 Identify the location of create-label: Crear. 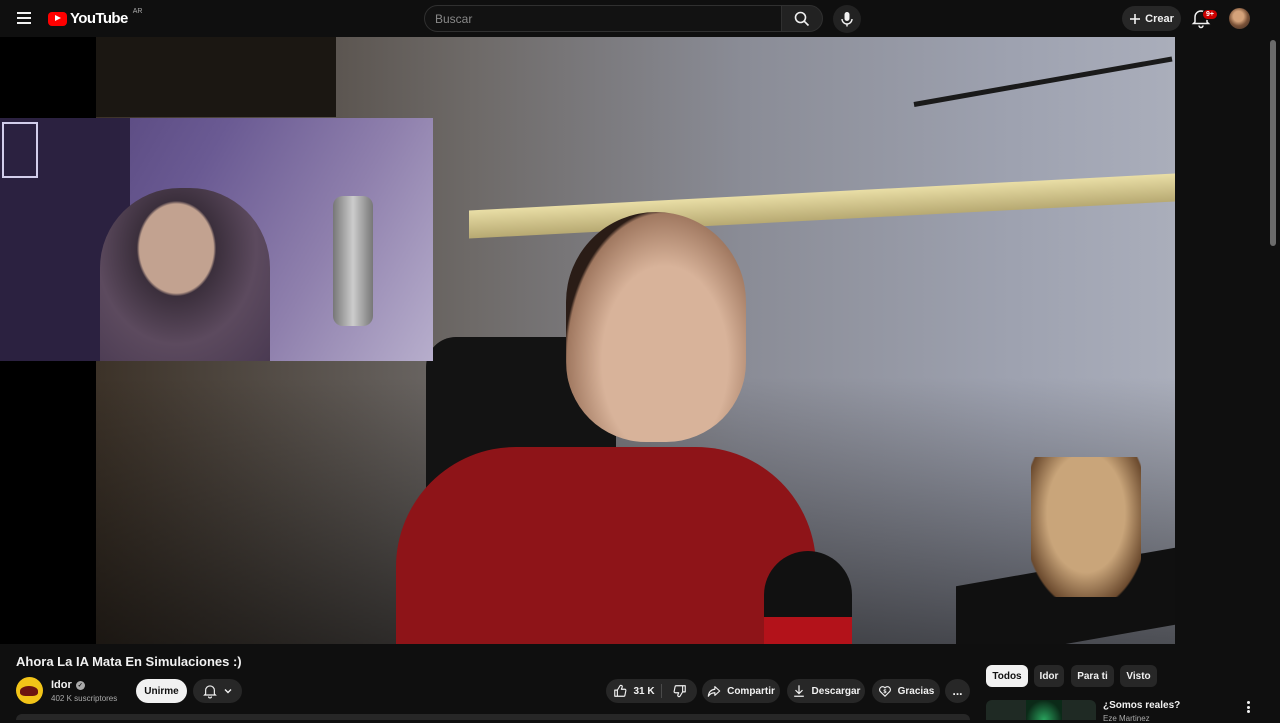
(1159, 18).